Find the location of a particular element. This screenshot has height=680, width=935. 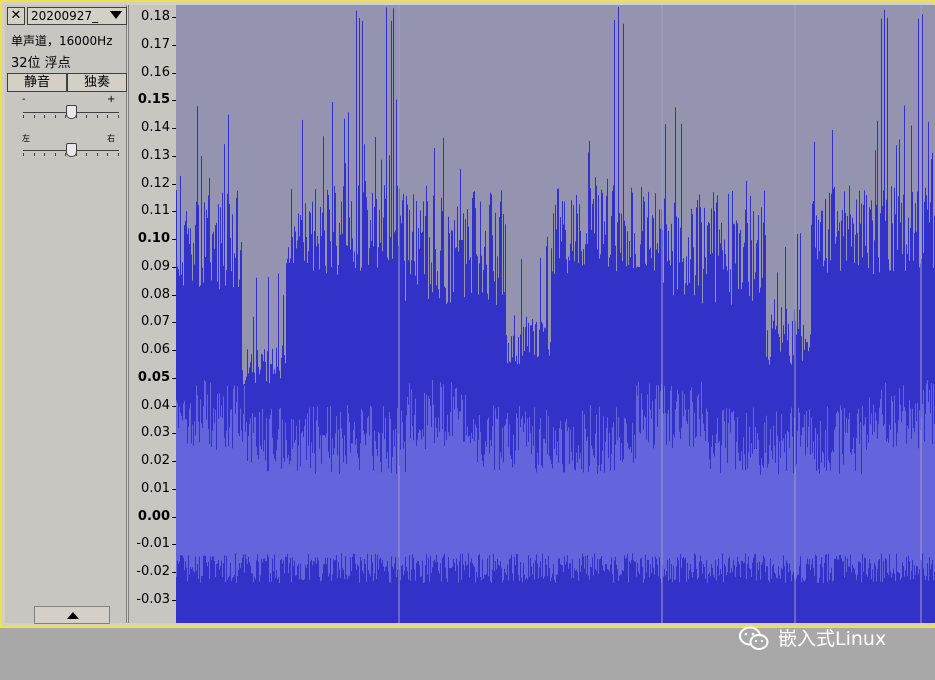

dropdown-arrow-icon is located at coordinates (116, 15).